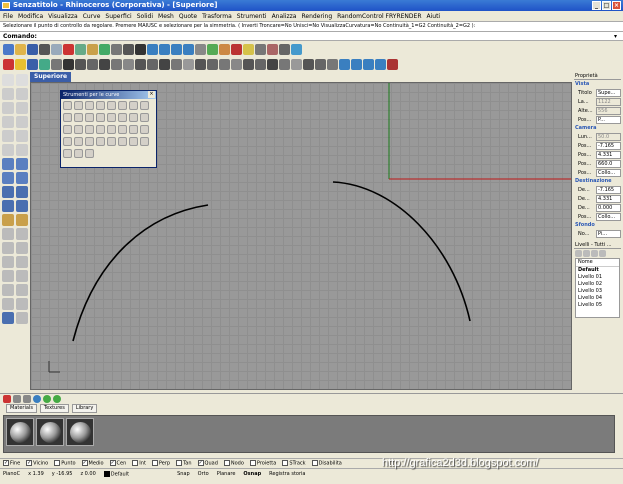 The width and height of the screenshot is (623, 484). Describe the element at coordinates (133, 117) in the screenshot. I see `refit-icon` at that location.